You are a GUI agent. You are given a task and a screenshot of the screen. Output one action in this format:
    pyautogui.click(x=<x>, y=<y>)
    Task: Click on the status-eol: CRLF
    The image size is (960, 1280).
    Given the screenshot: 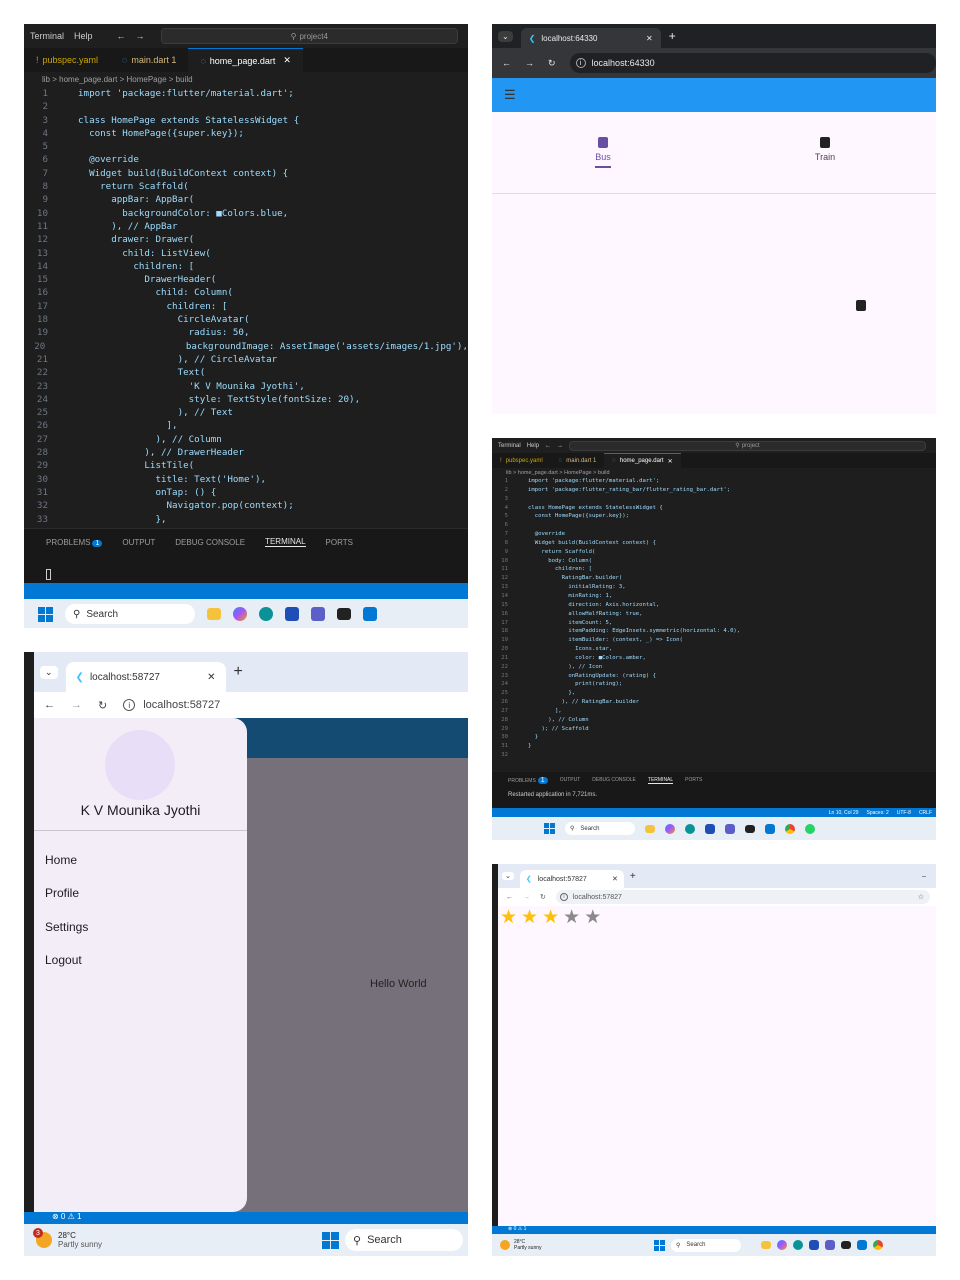 What is the action you would take?
    pyautogui.click(x=925, y=813)
    